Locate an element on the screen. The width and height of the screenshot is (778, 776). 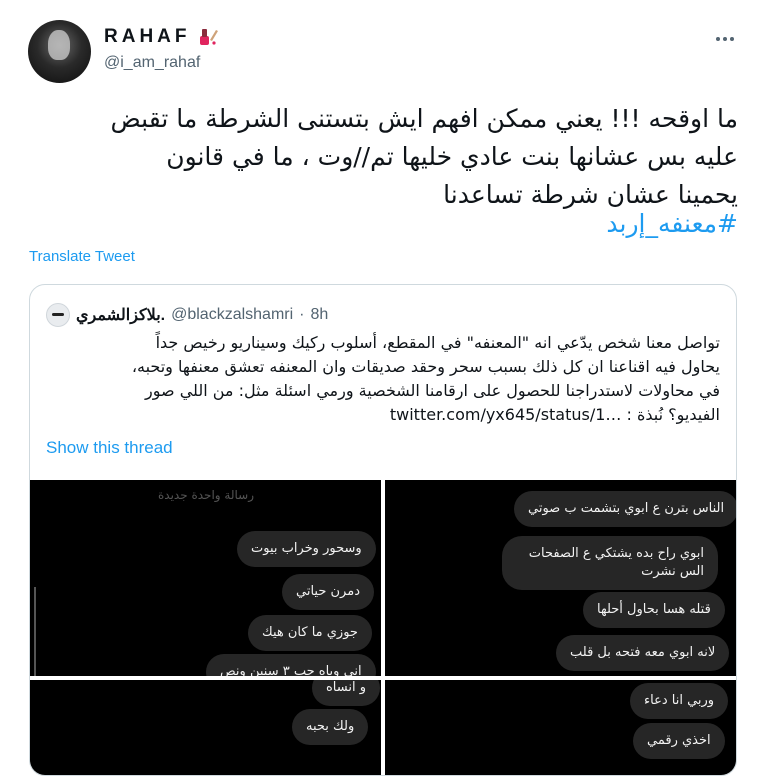
quoted-author-name: بلاكزالشمري. is located at coordinates (120, 315).